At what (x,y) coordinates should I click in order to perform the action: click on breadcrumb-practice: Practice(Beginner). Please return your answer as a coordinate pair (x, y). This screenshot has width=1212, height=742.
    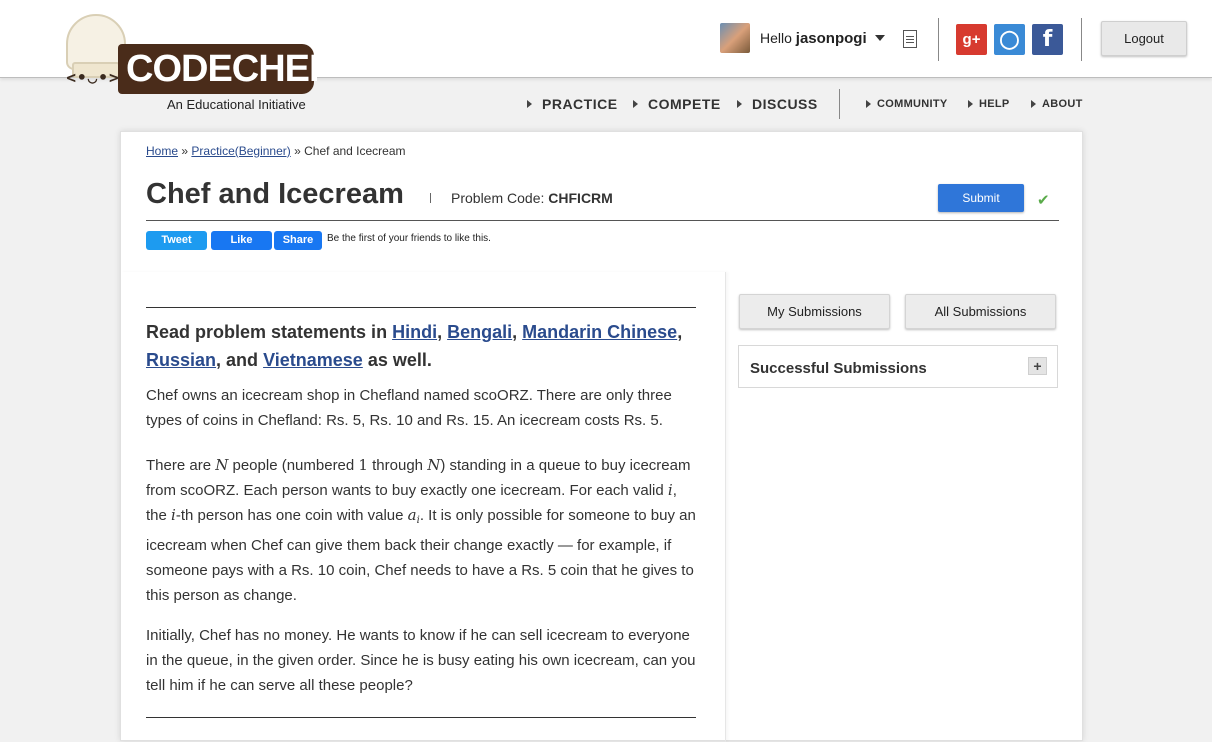
    Looking at the image, I should click on (240, 151).